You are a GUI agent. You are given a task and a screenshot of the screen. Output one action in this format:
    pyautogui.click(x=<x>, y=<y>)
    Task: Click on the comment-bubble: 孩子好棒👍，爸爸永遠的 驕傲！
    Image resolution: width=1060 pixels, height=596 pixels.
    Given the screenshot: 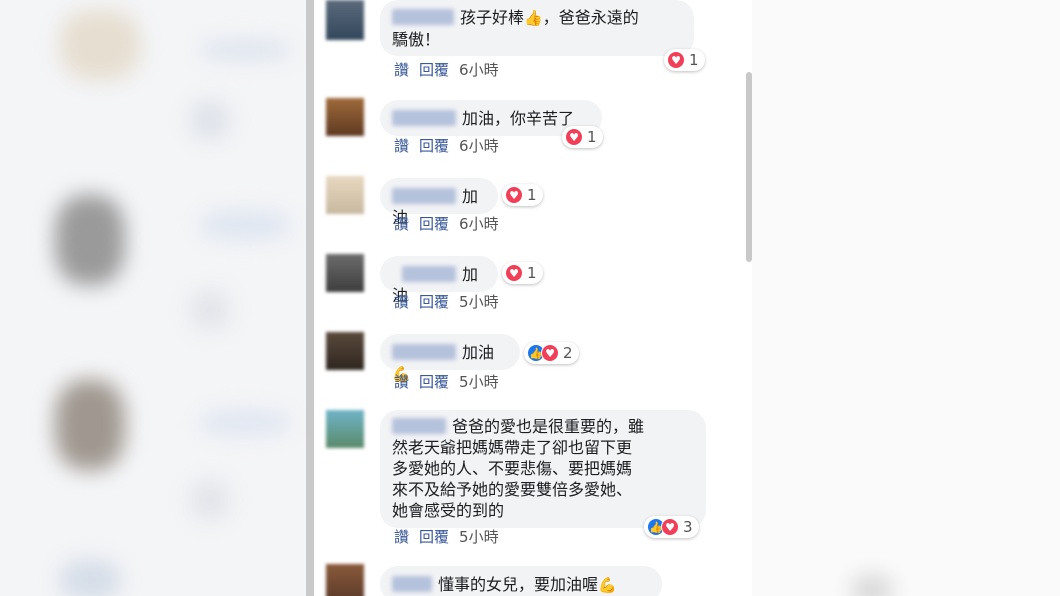 What is the action you would take?
    pyautogui.click(x=537, y=28)
    